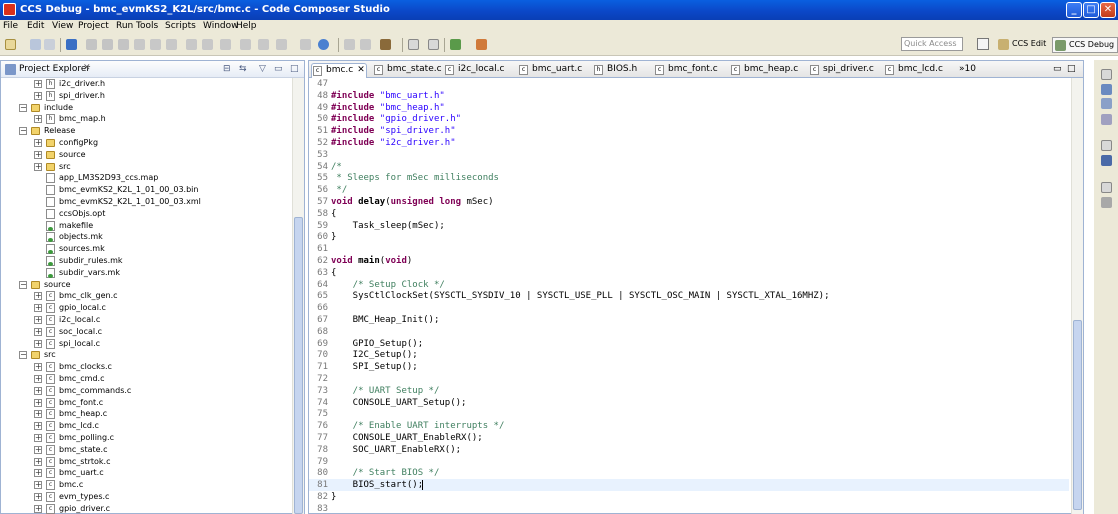  Describe the element at coordinates (146, 285) in the screenshot. I see `tree-folder: − source` at that location.